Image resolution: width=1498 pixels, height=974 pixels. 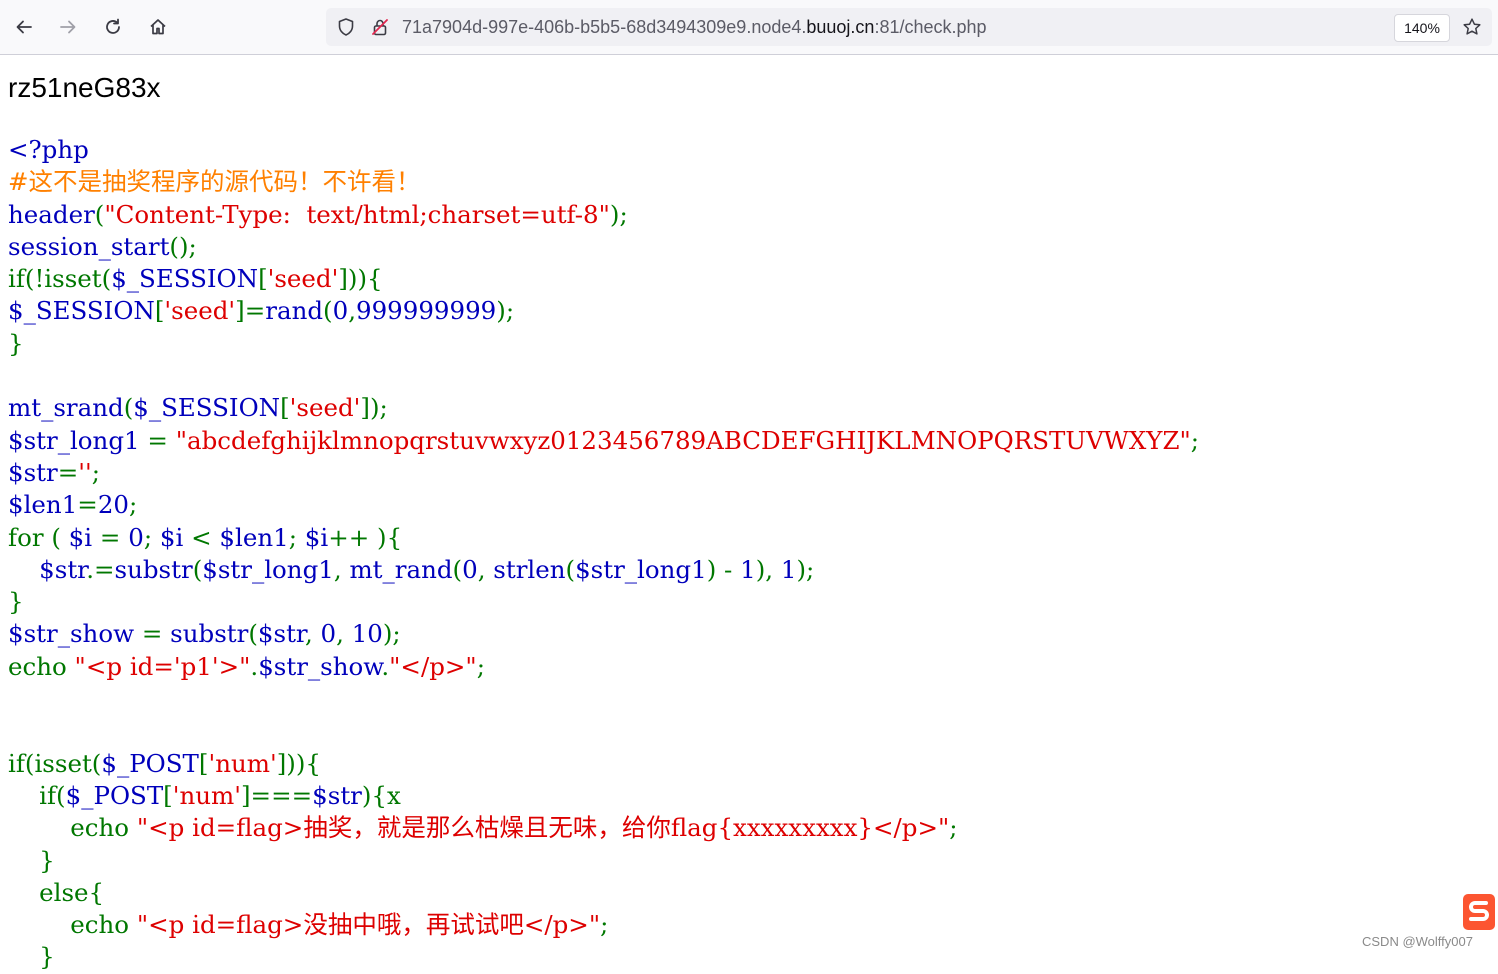 What do you see at coordinates (205, 537) in the screenshot?
I see `code-token: <` at bounding box center [205, 537].